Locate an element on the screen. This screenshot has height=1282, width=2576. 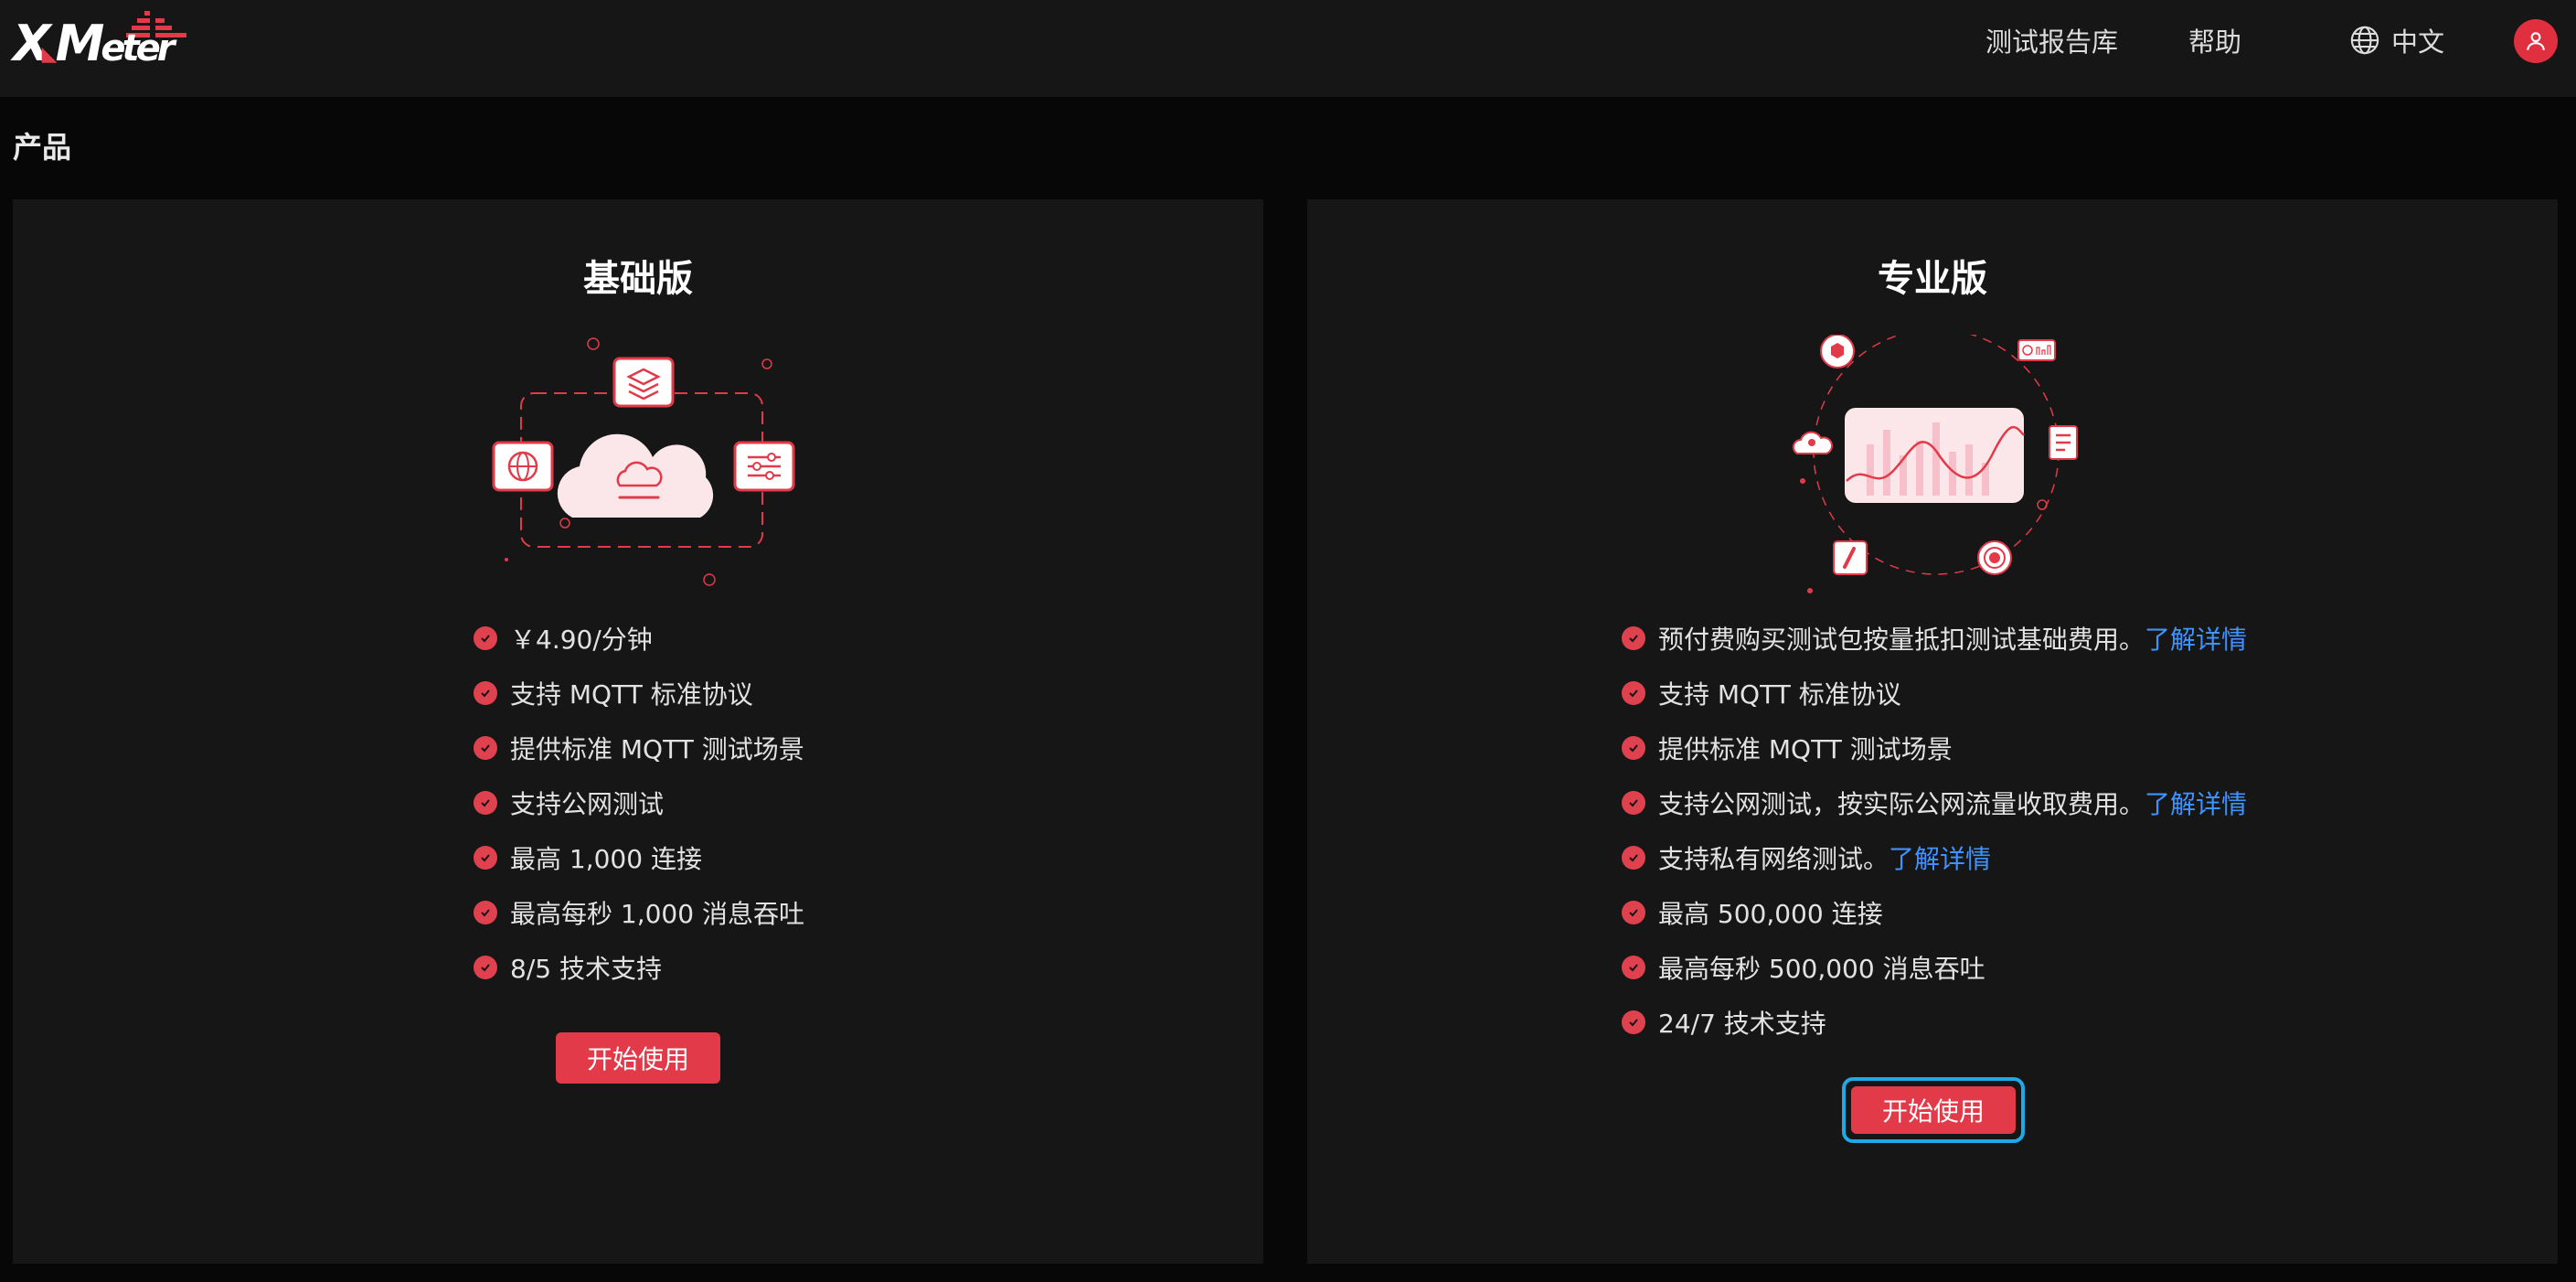
cloud-icon is located at coordinates (636, 475).